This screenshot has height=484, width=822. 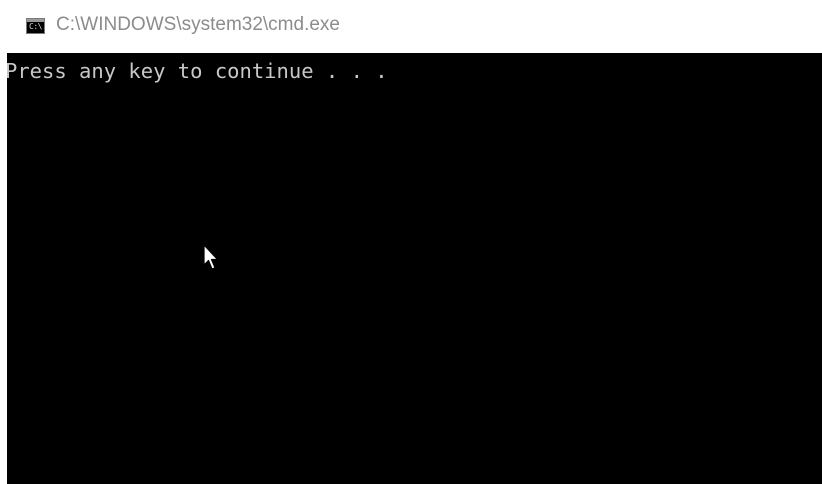 I want to click on cmd-icon-glyph: C:\., so click(x=37, y=26).